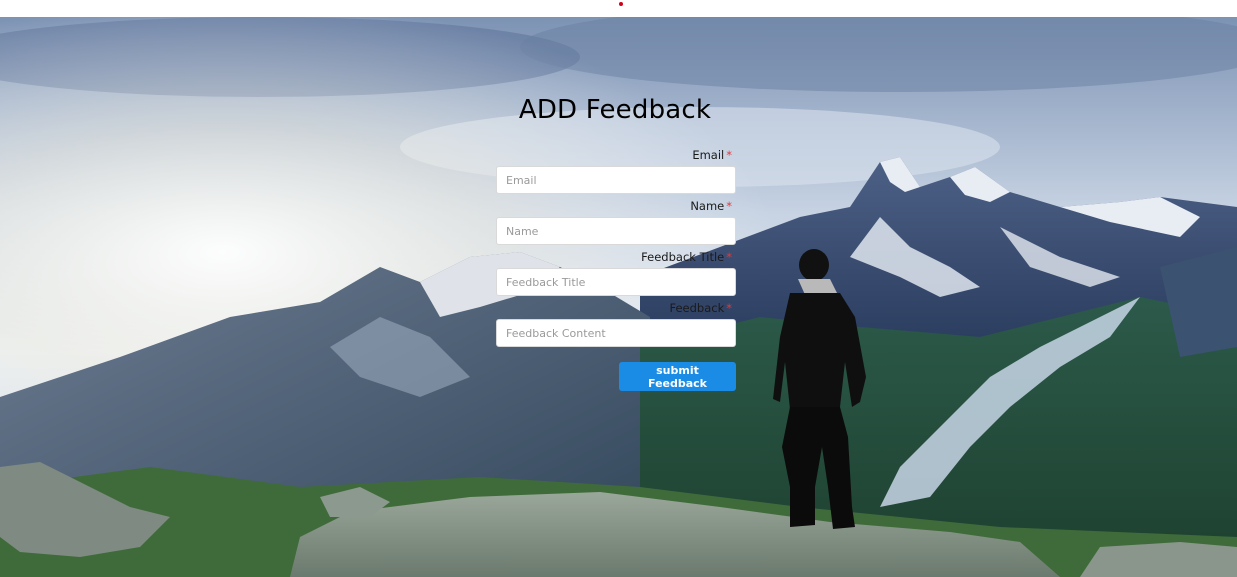 Image resolution: width=1237 pixels, height=577 pixels. What do you see at coordinates (697, 308) in the screenshot?
I see `feedback-content-label-text: Feedback` at bounding box center [697, 308].